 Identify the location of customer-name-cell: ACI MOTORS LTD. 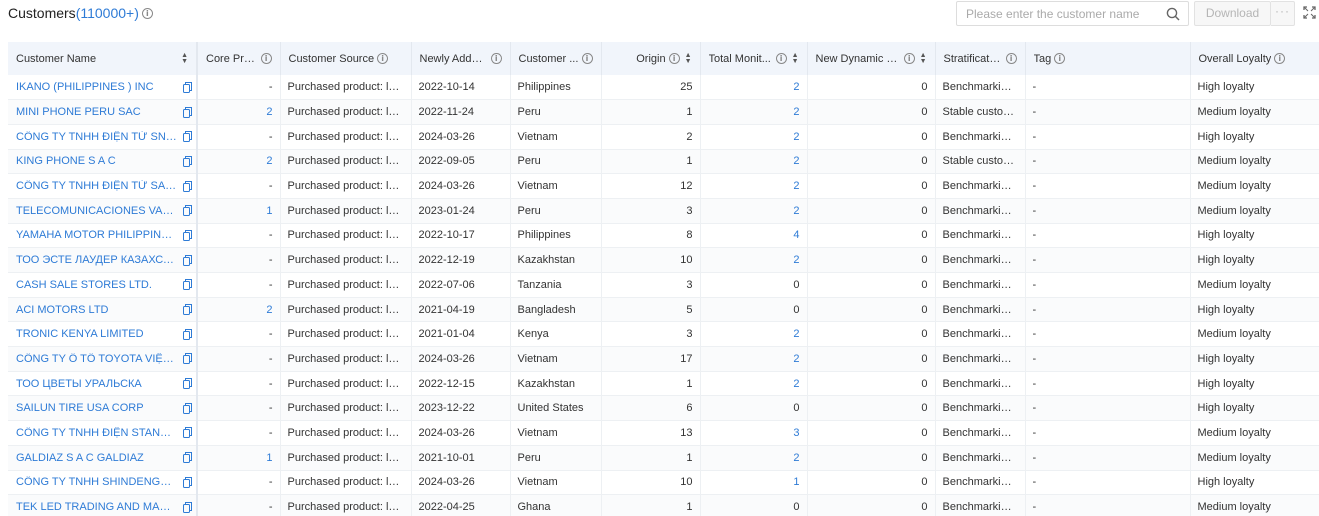
(103, 310).